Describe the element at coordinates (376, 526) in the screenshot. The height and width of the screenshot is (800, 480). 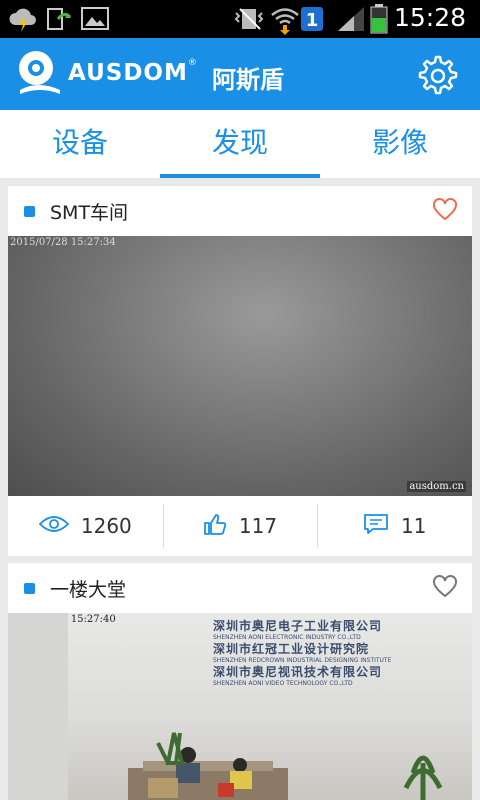
I see `comment-icon` at that location.